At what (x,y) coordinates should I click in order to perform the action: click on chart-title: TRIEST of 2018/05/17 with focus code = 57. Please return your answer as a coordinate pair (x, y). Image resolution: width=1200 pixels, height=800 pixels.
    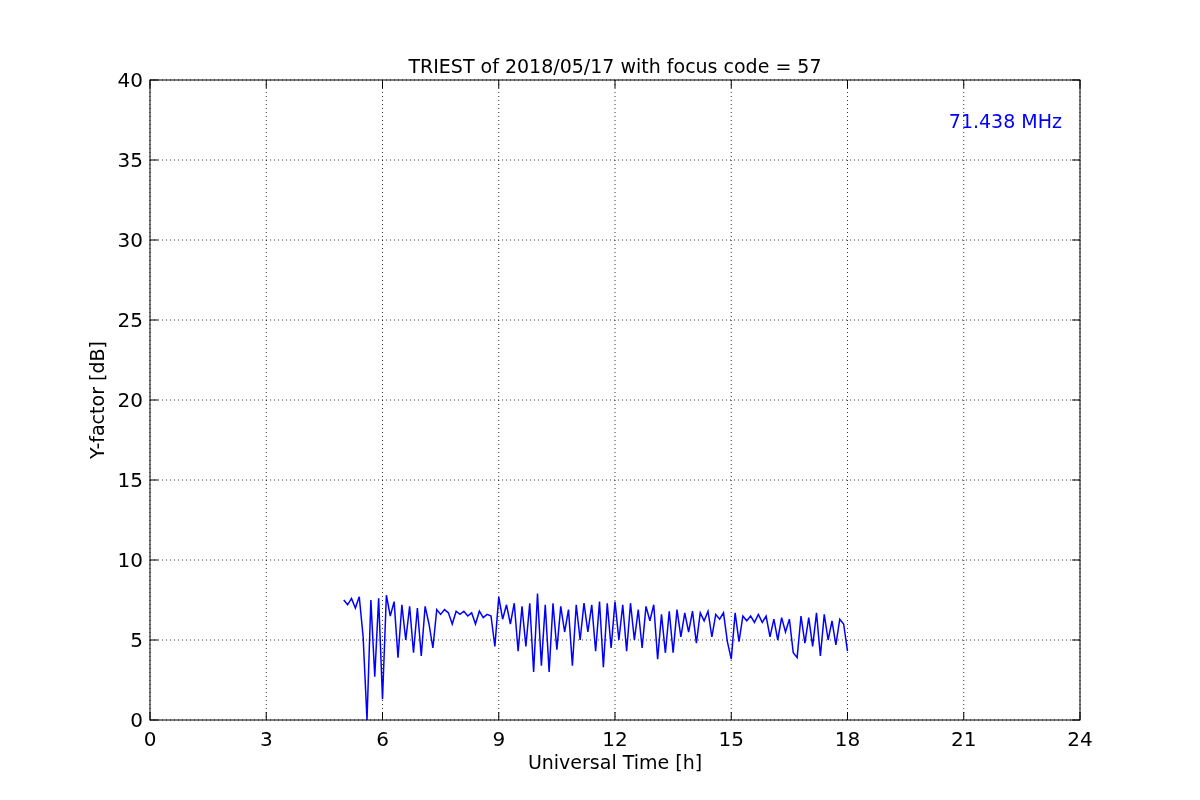
    Looking at the image, I should click on (615, 66).